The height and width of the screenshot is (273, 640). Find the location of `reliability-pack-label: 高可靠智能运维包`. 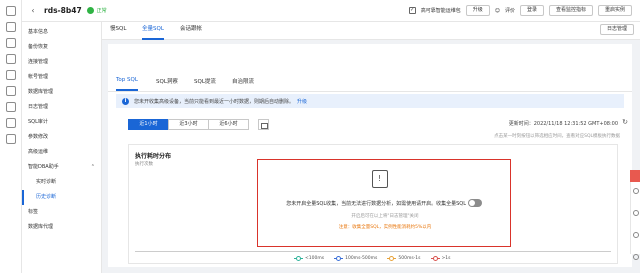

reliability-pack-label: 高可靠智能运维包 is located at coordinates (440, 11).